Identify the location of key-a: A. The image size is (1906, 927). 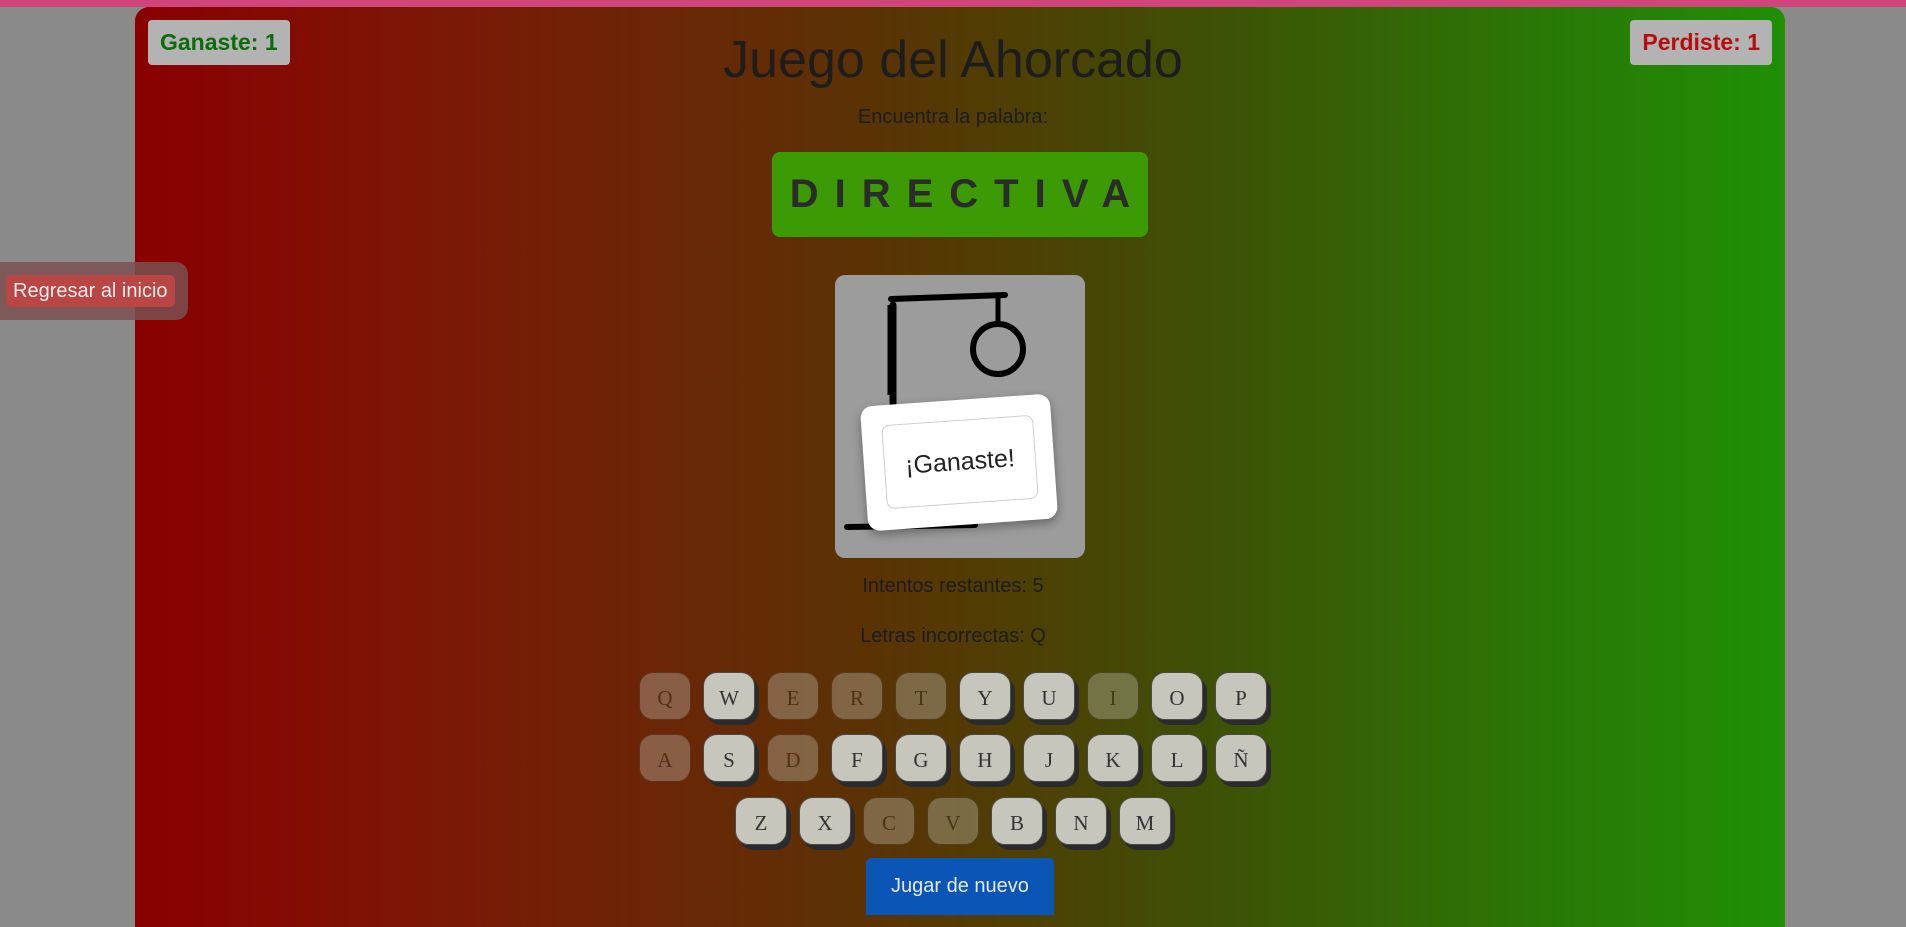
(665, 758).